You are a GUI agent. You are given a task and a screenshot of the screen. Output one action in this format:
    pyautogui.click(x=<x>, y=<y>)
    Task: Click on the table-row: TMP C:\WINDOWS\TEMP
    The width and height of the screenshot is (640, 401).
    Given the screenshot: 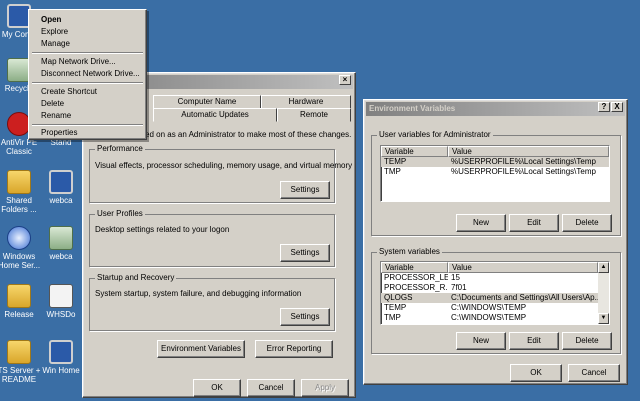 What is the action you would take?
    pyautogui.click(x=489, y=318)
    